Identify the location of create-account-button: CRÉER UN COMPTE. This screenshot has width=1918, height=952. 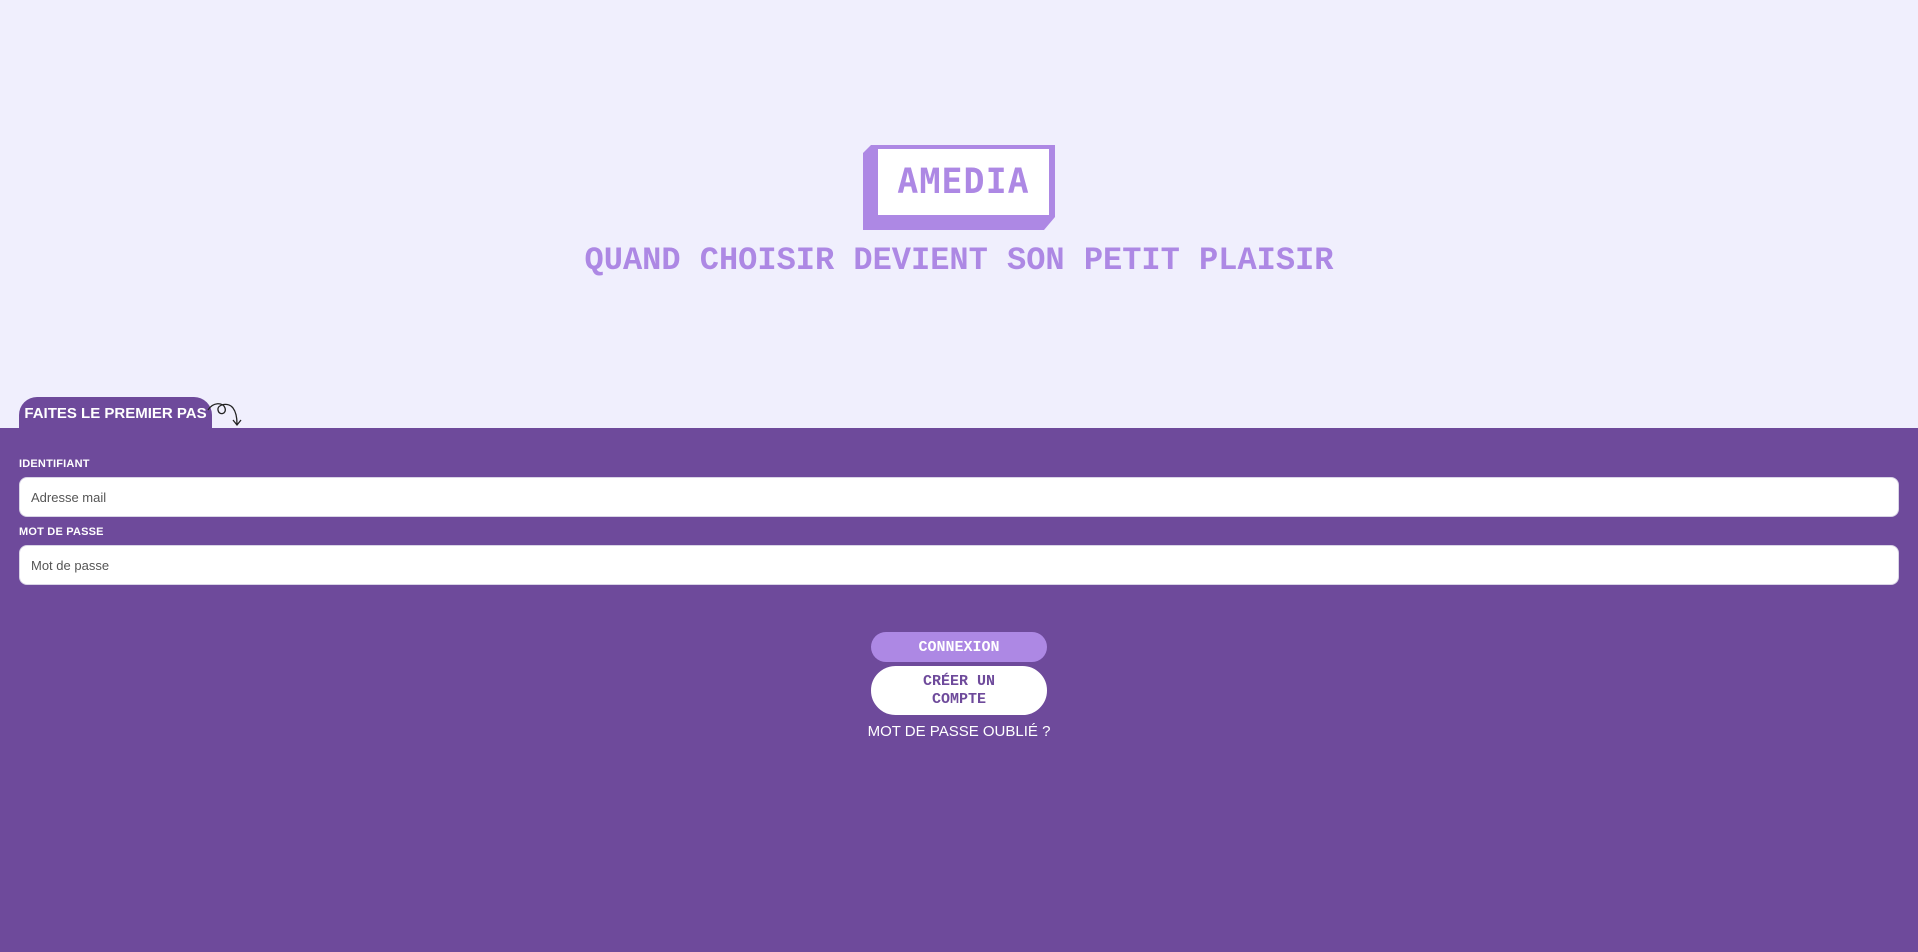
(959, 690).